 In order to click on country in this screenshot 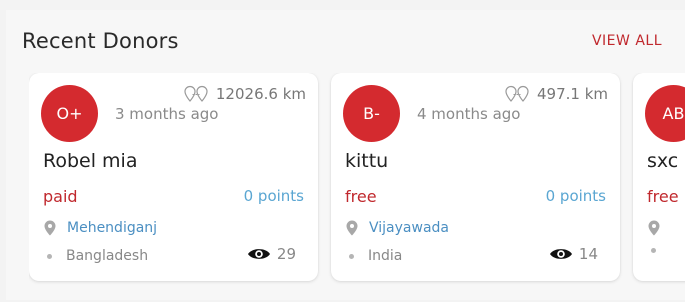, I will do `click(653, 250)`.